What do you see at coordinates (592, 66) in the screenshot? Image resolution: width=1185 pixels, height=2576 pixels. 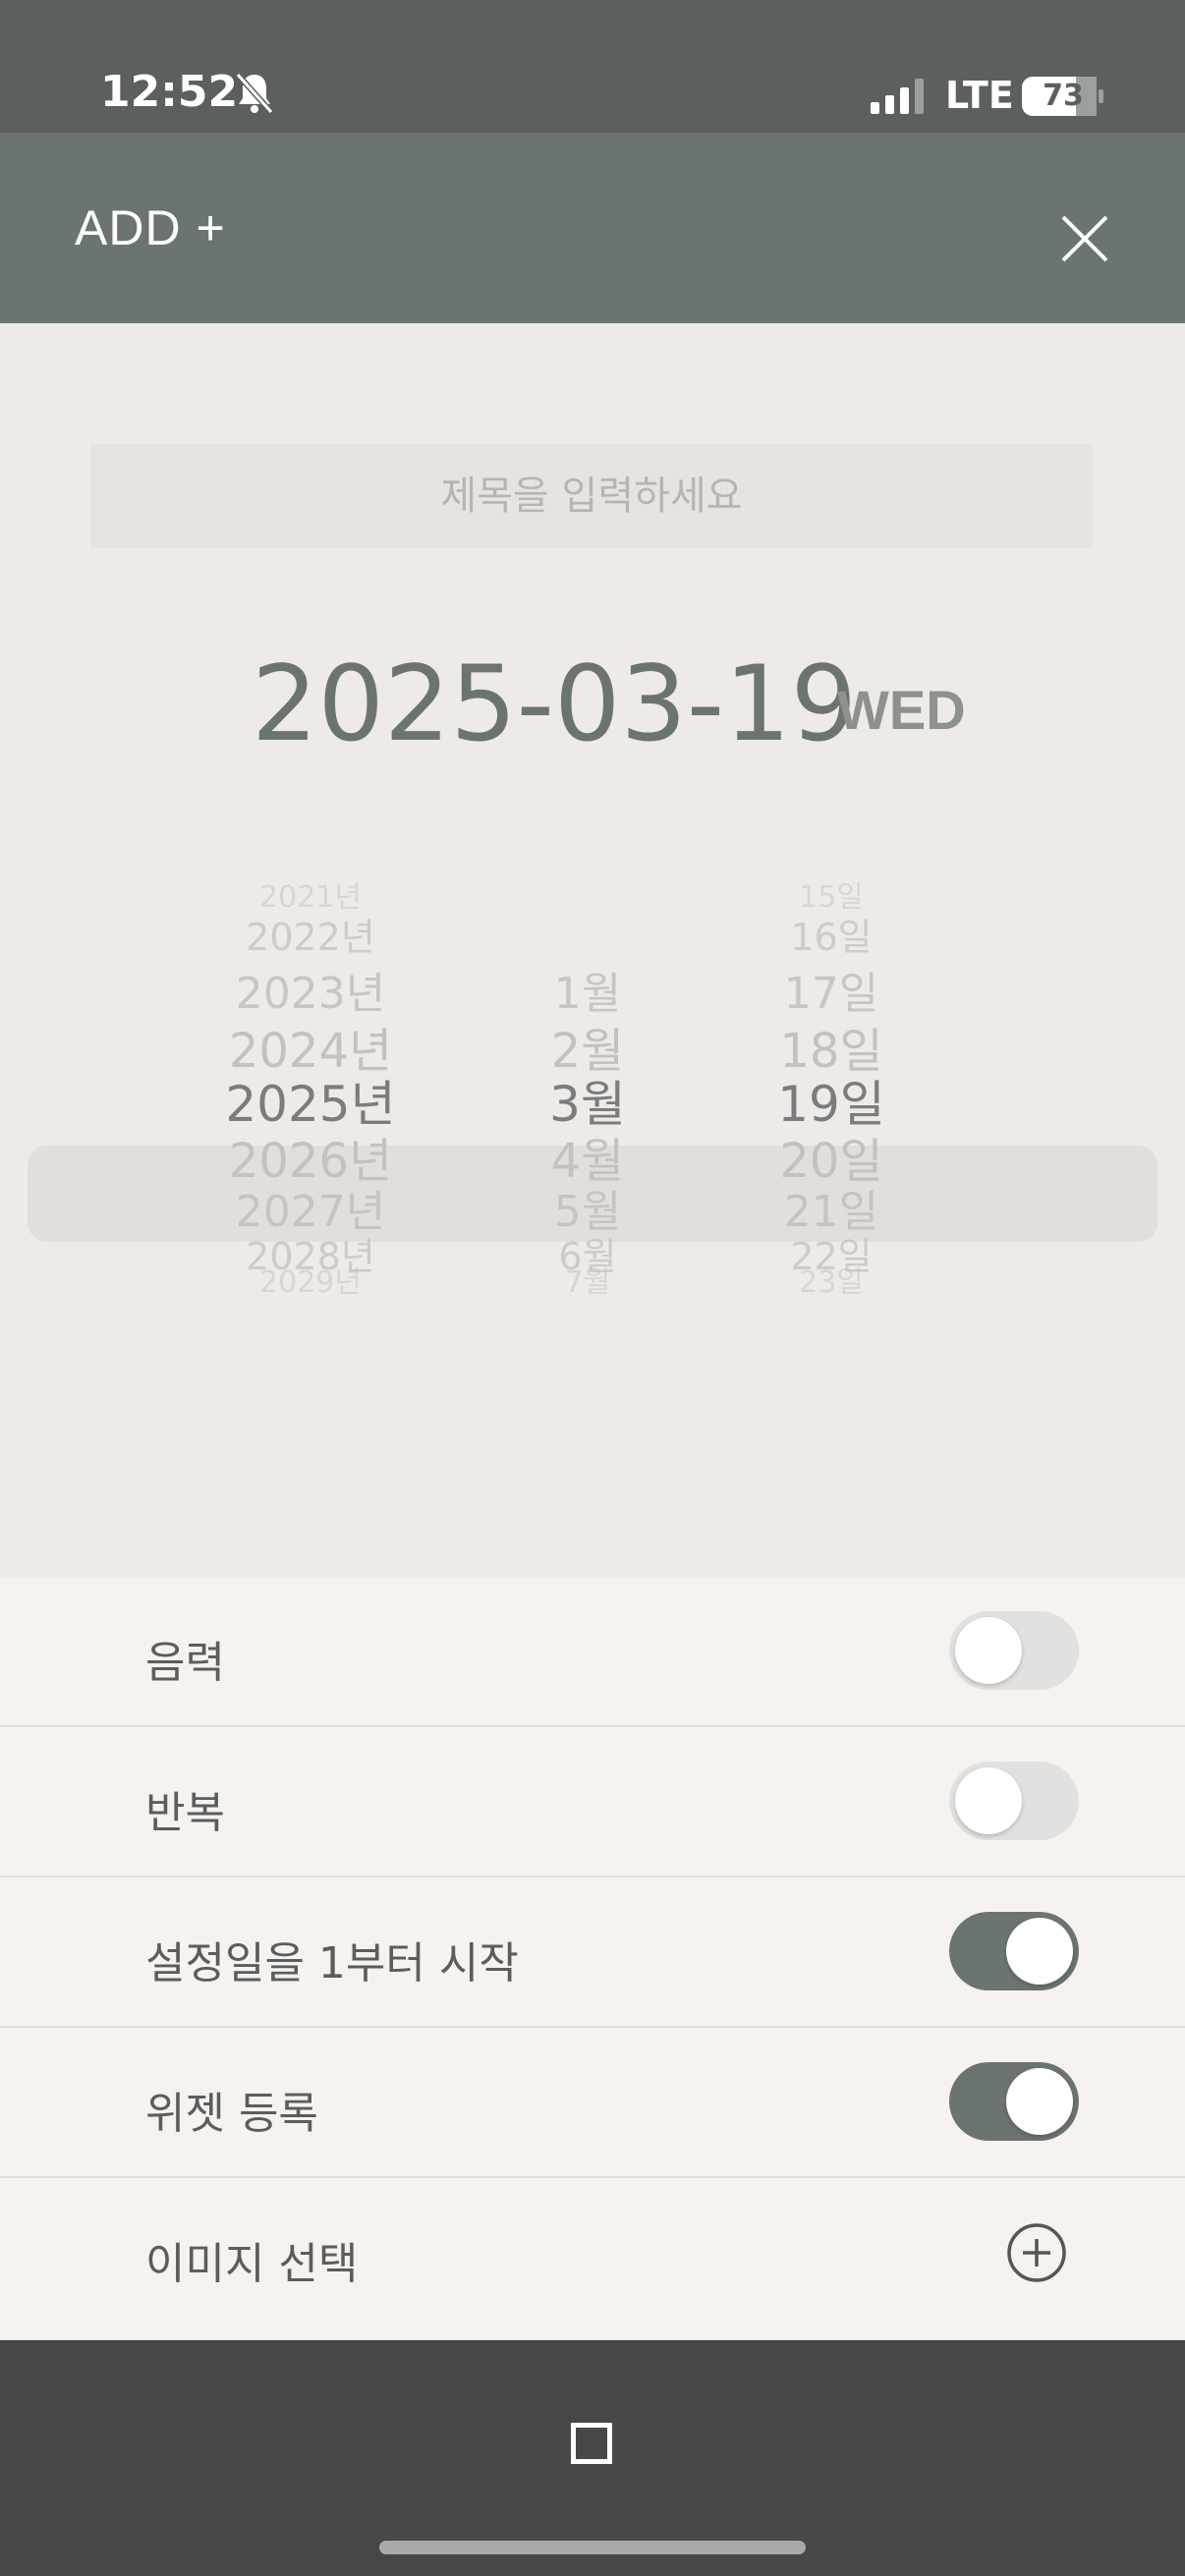 I see `status-bar: 12:52 LTE 73` at bounding box center [592, 66].